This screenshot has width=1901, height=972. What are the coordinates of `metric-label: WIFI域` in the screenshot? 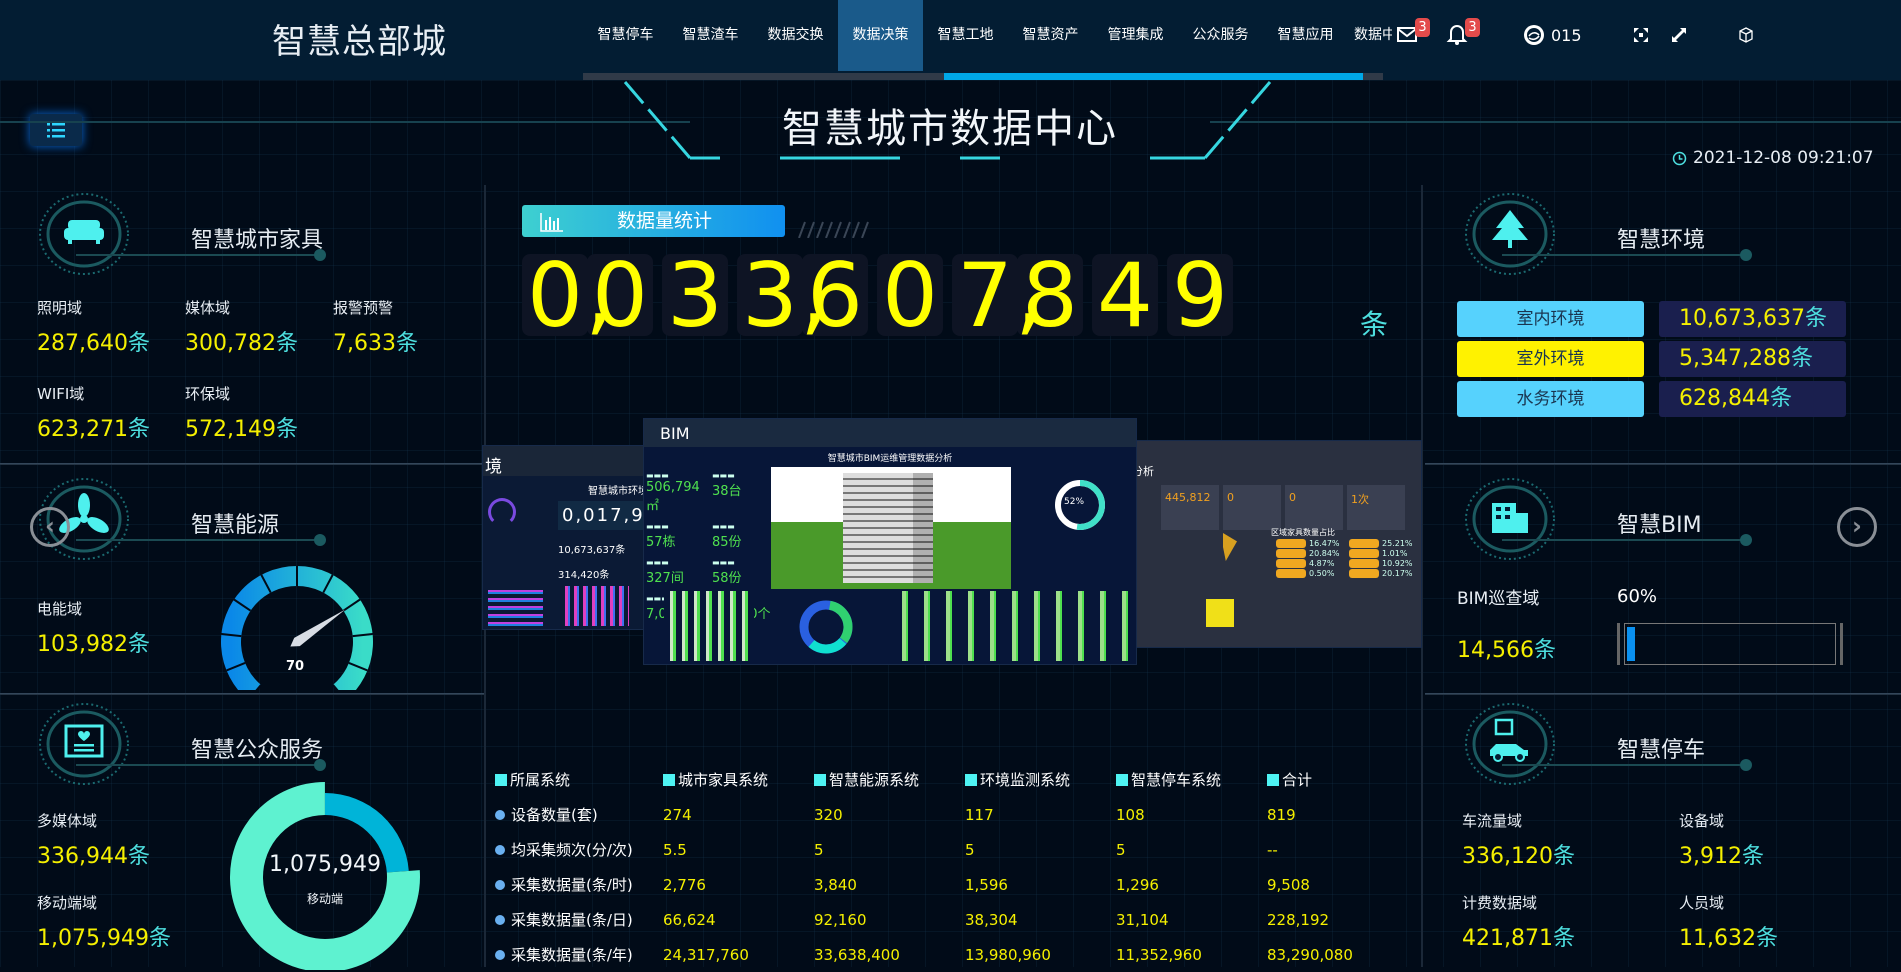 It's located at (61, 394).